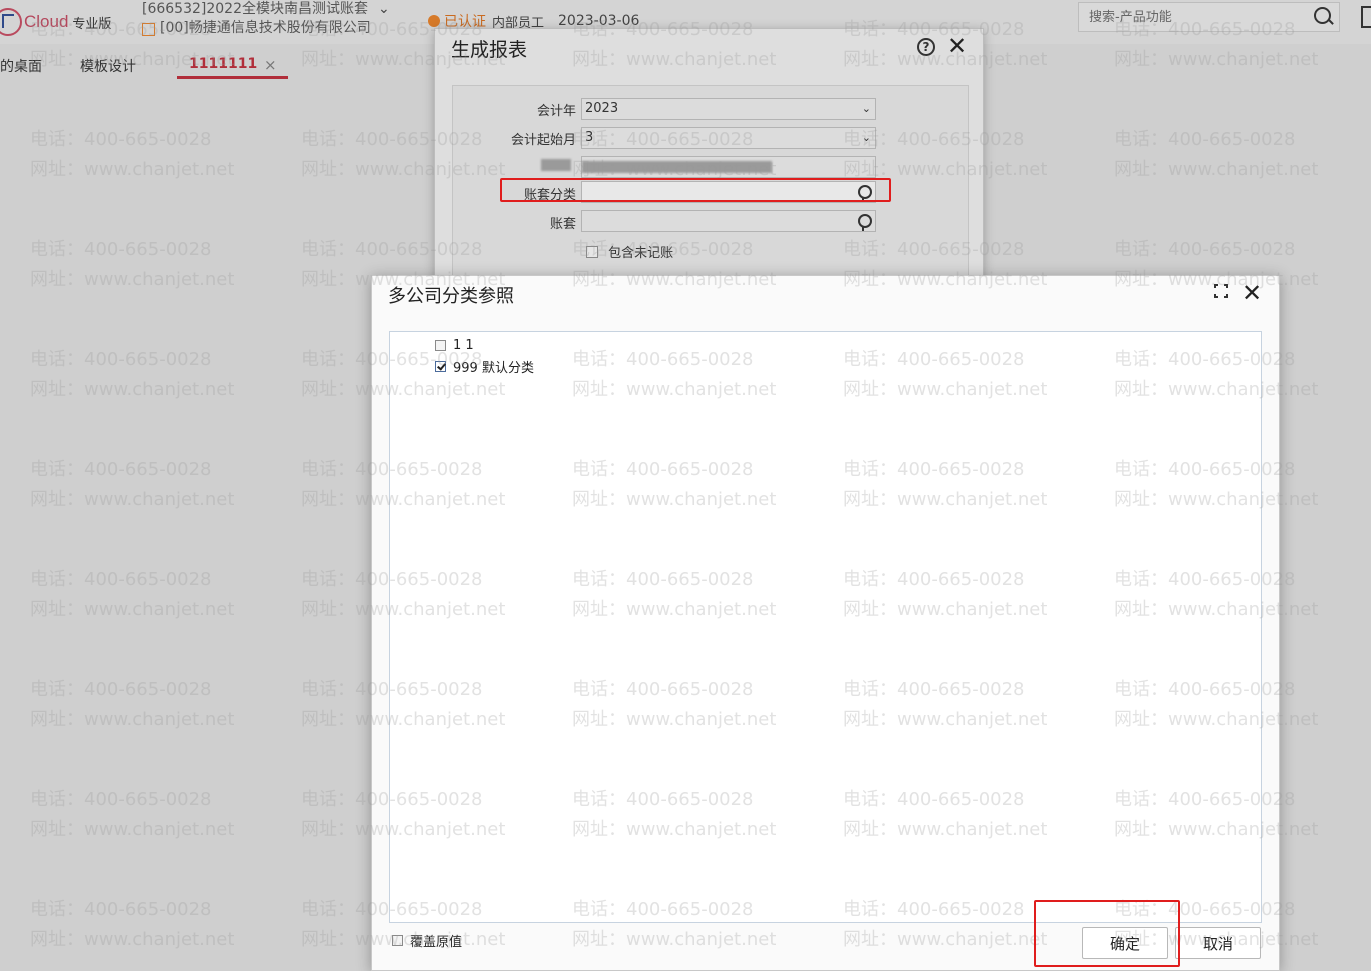 The width and height of the screenshot is (1371, 971). I want to click on item-label: 999 默认分类, so click(493, 368).